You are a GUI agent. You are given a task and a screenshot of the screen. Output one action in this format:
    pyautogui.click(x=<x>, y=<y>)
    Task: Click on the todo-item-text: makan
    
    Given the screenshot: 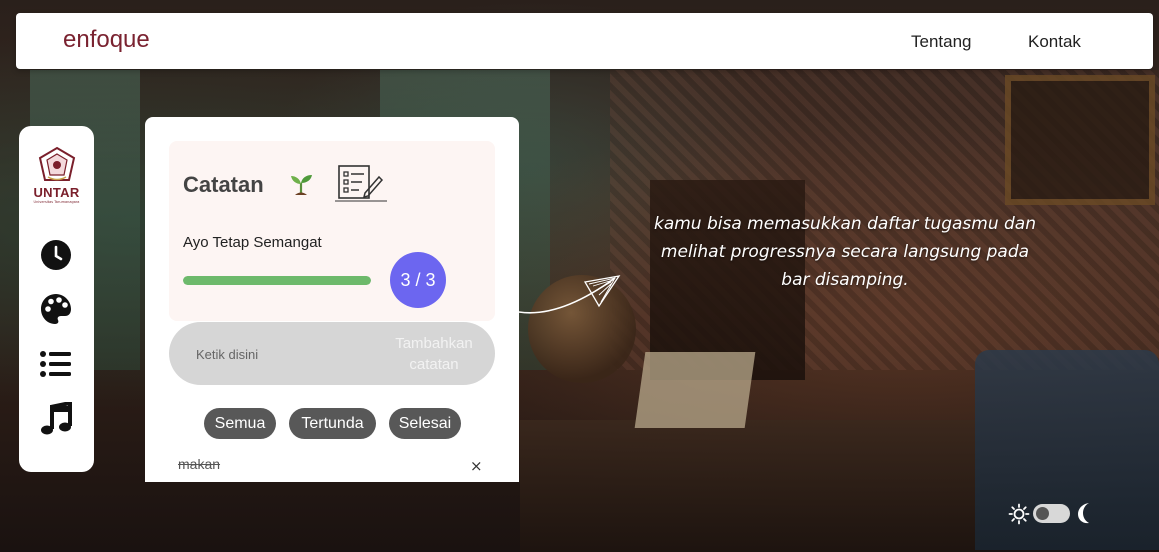 What is the action you would take?
    pyautogui.click(x=199, y=464)
    